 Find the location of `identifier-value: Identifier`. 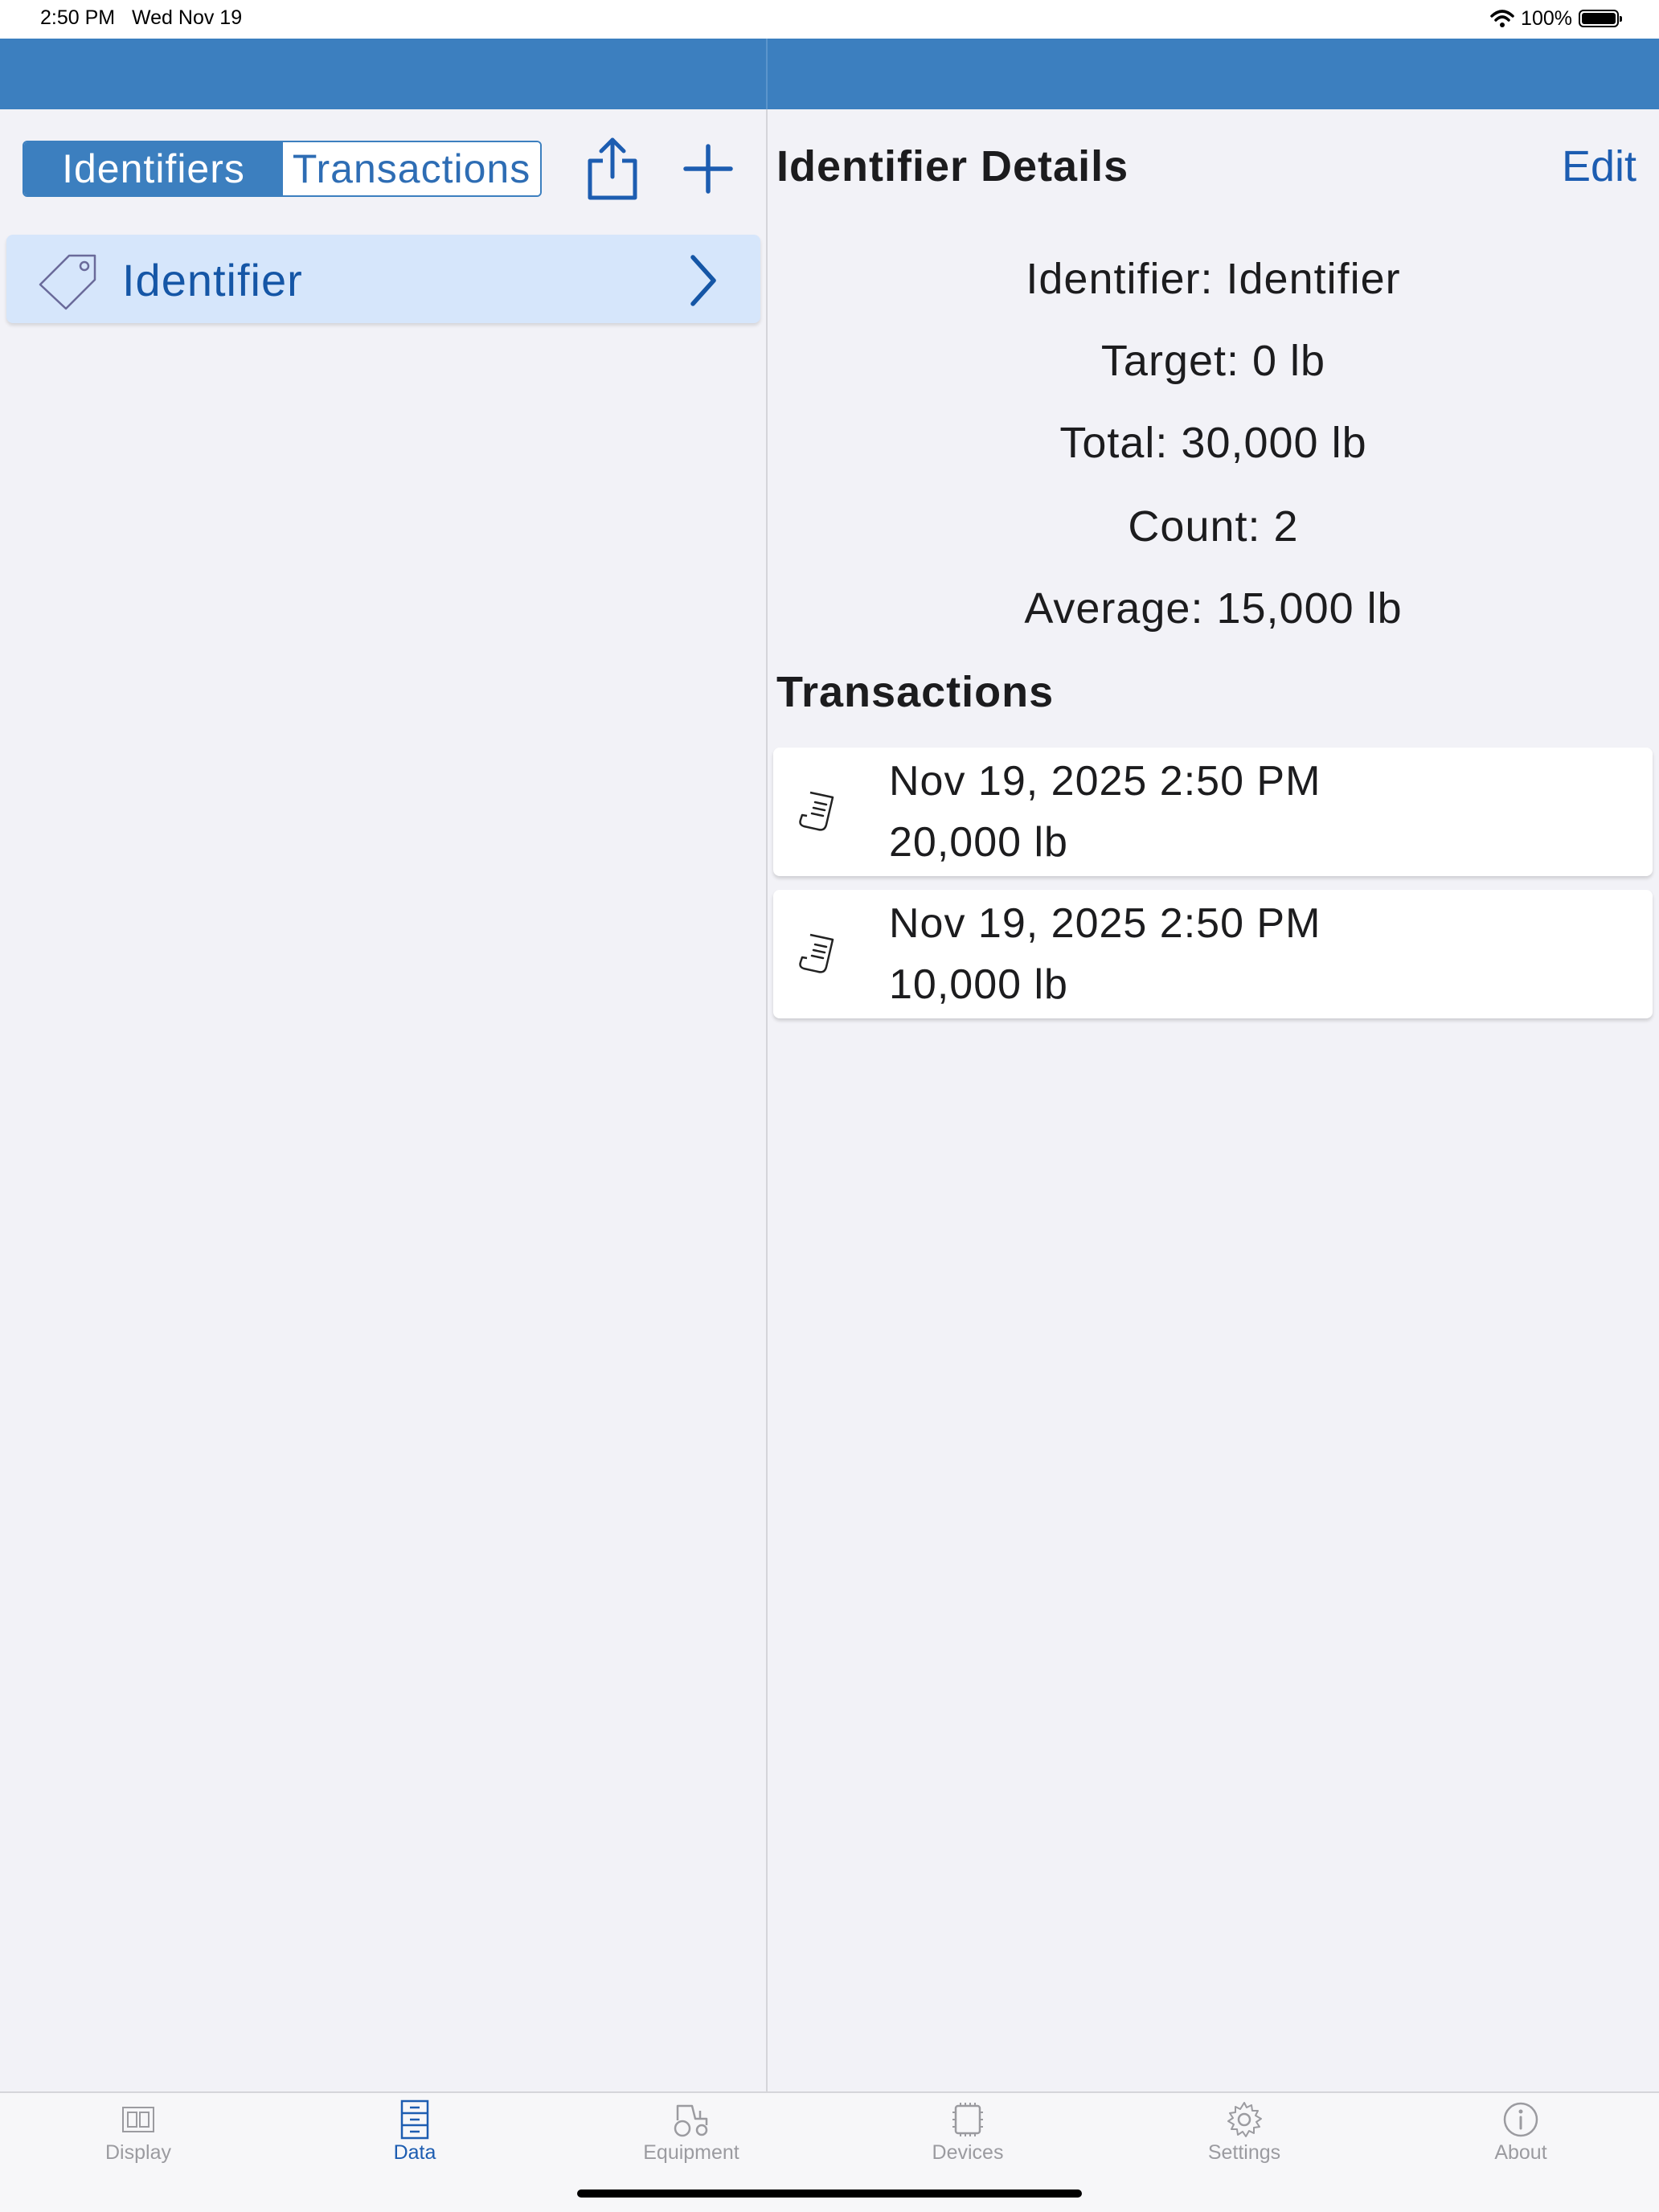

identifier-value: Identifier is located at coordinates (1213, 279).